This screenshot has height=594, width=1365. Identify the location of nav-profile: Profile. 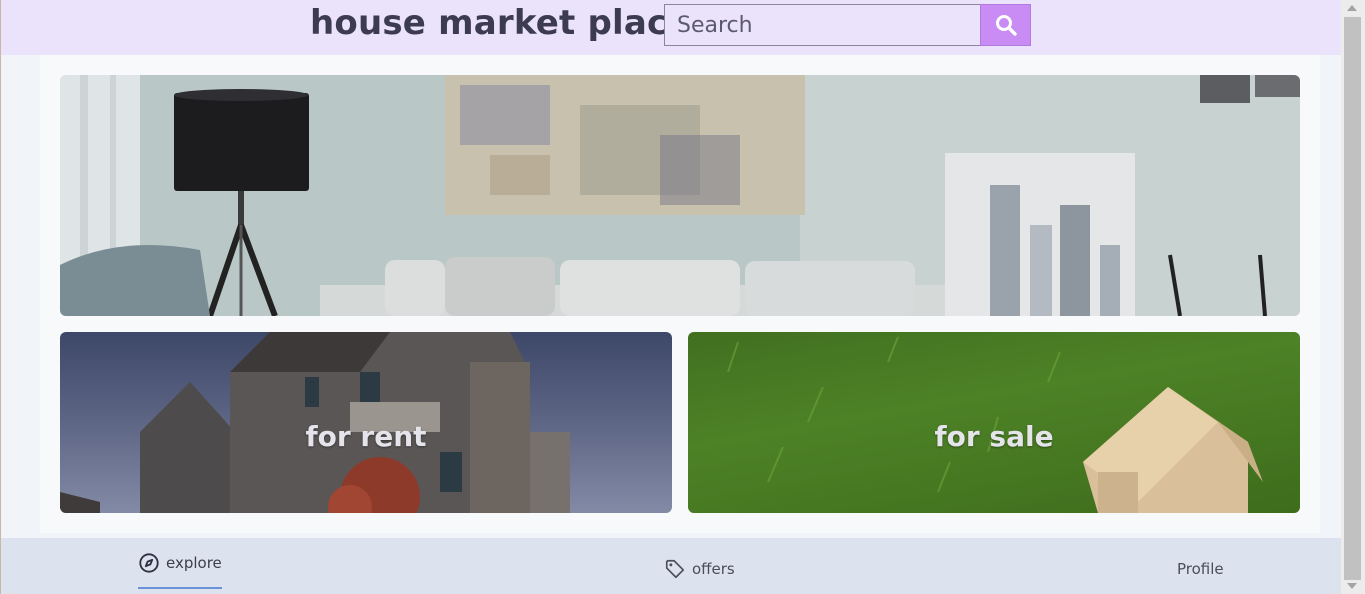
(1200, 569).